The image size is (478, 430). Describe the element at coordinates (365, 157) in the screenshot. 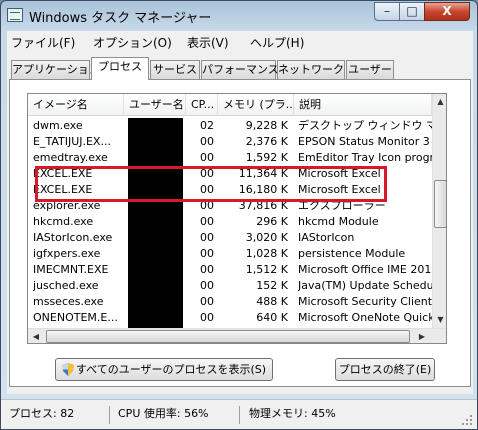

I see `process-description: EmEditor Tray Icon progra` at that location.